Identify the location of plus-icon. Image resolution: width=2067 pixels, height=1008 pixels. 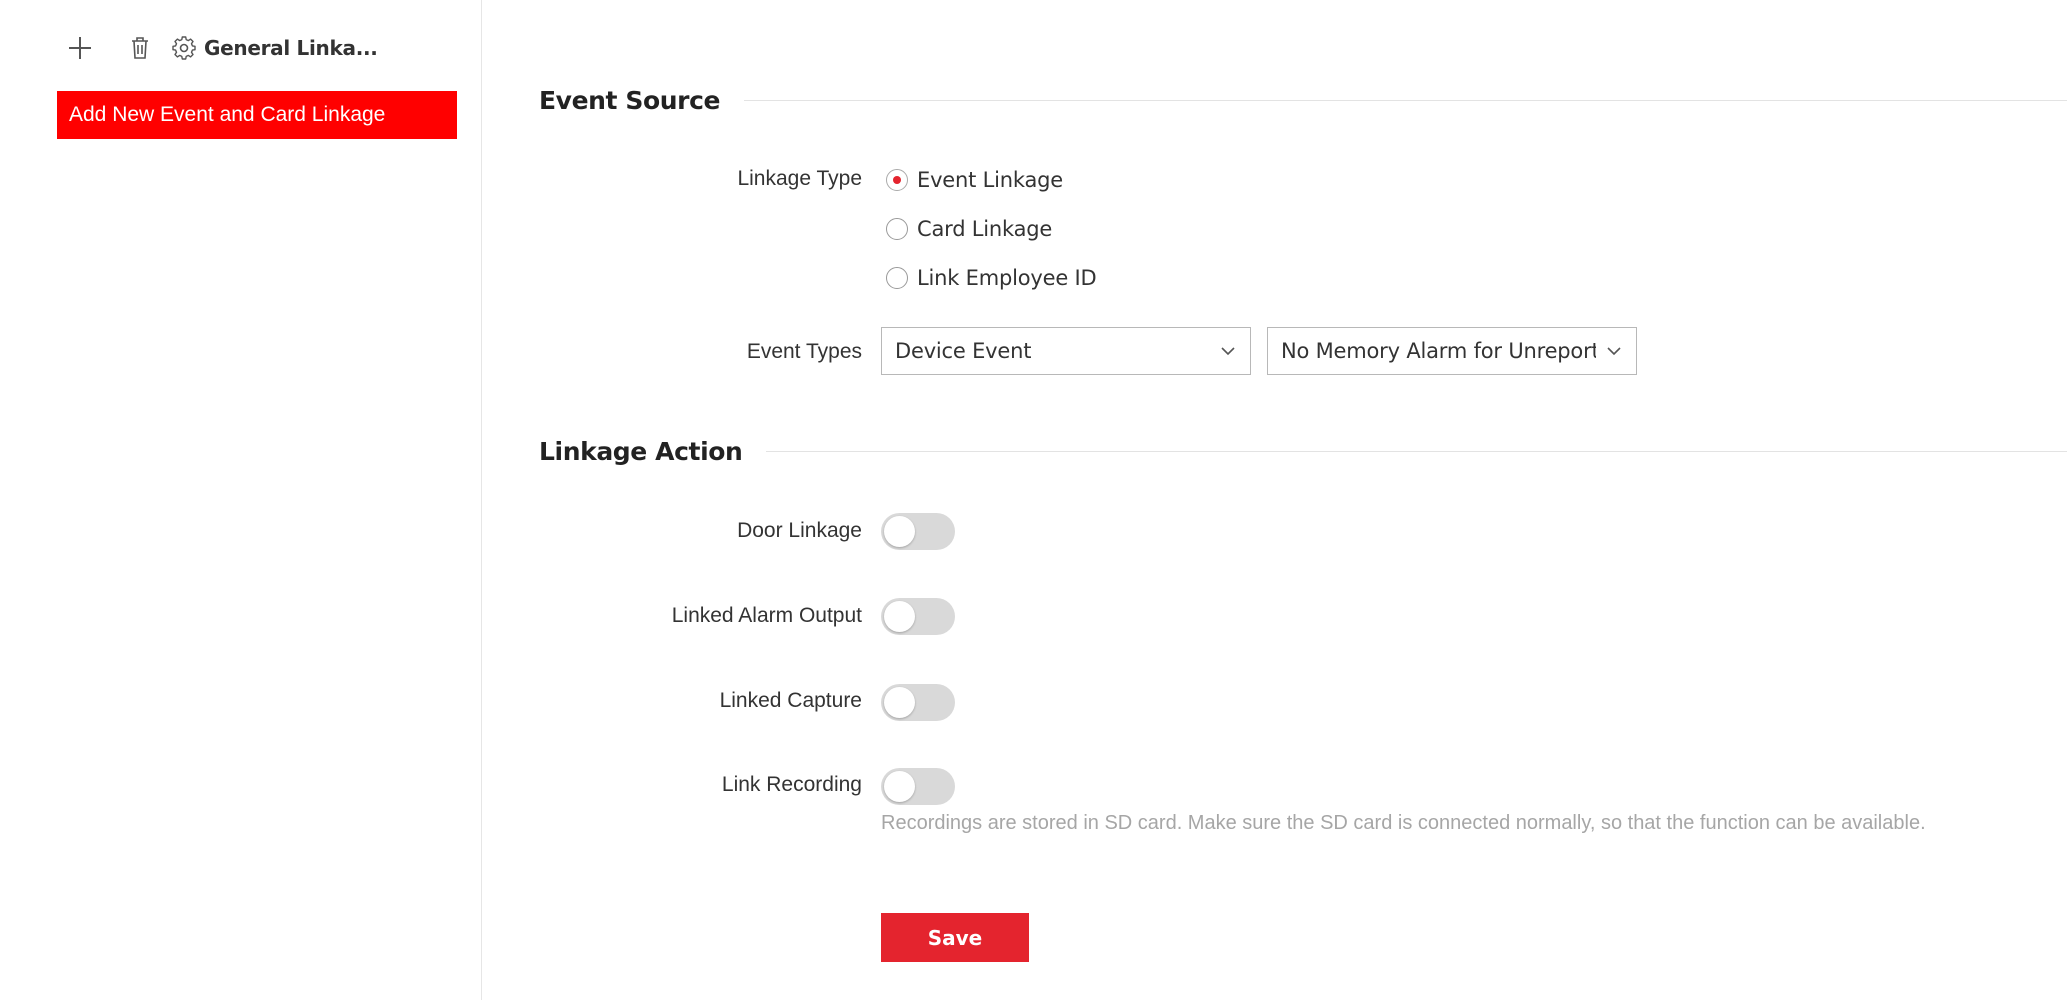
(80, 48).